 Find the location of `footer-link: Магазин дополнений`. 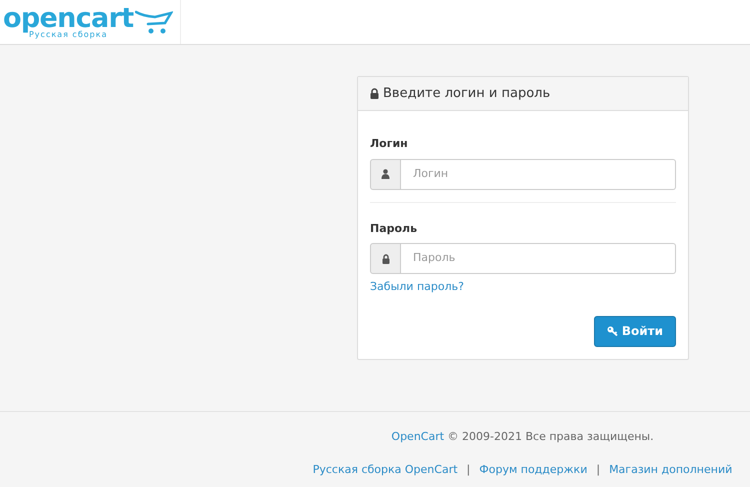

footer-link: Магазин дополнений is located at coordinates (670, 470).